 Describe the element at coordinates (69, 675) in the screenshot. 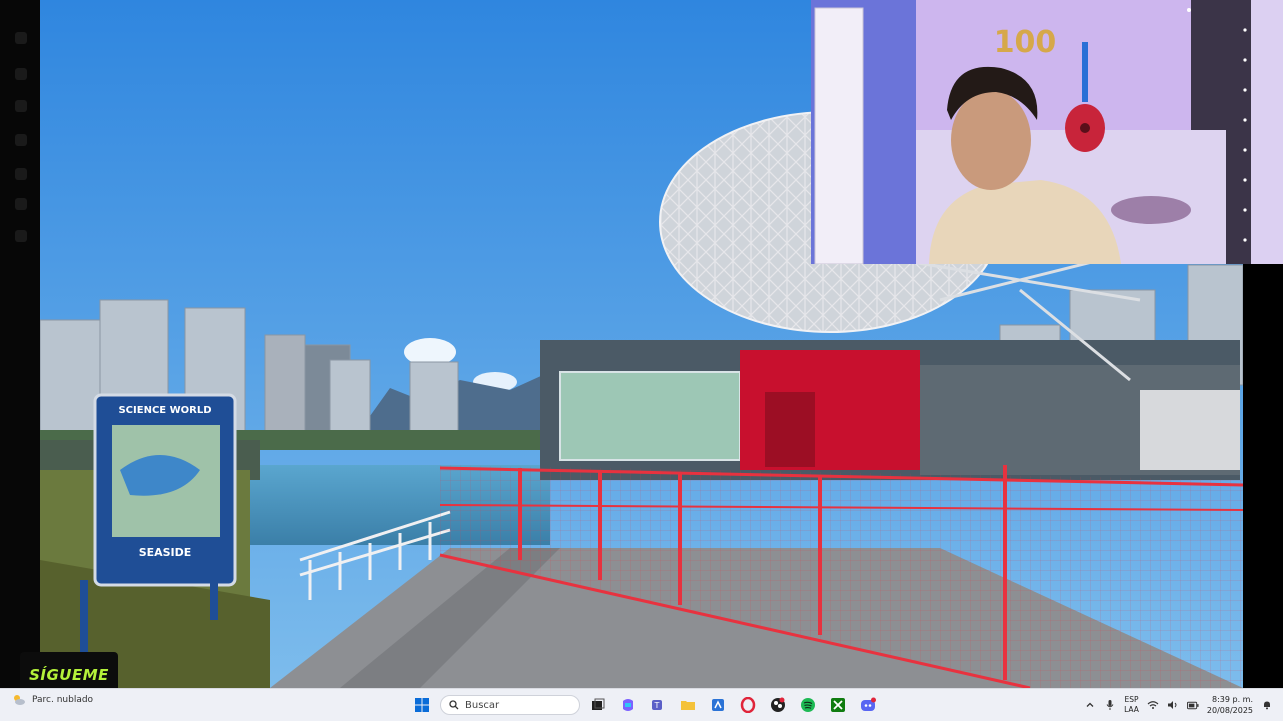

I see `follow-me-label: SÍGUEME` at that location.